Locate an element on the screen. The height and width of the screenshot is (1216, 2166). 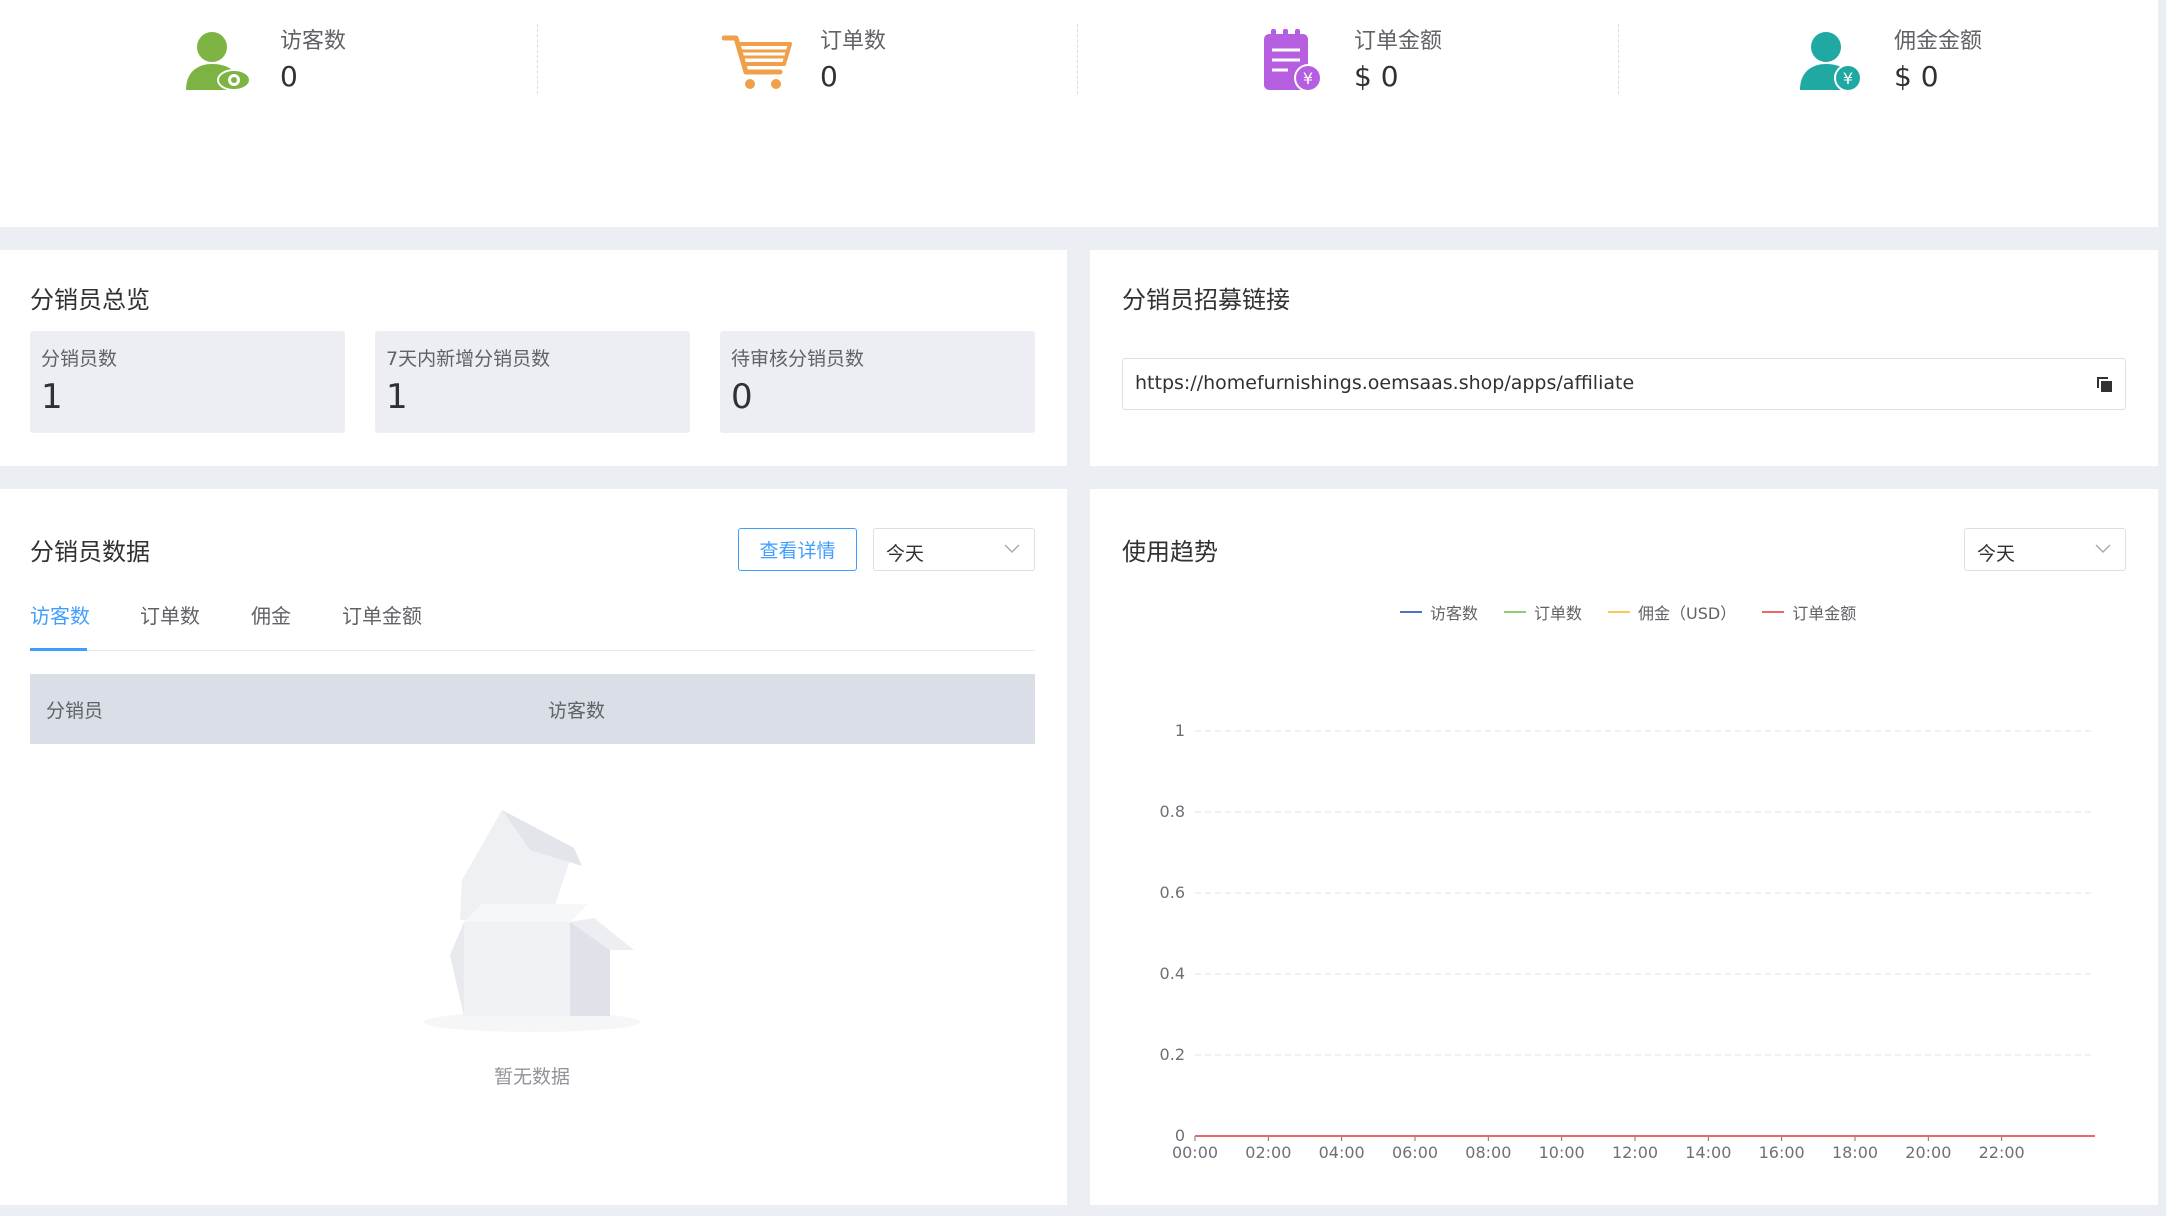
trend-period-select-value: 今天 is located at coordinates (1996, 554).